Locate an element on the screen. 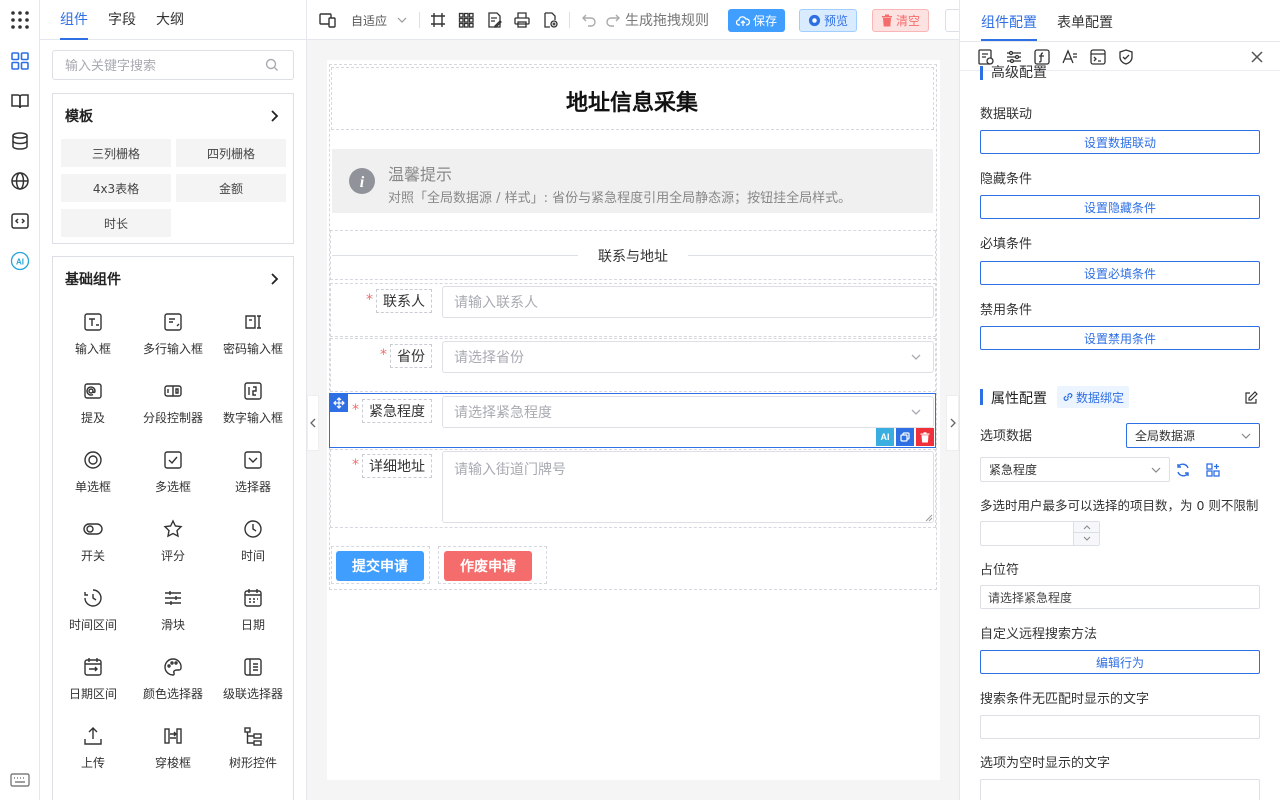 This screenshot has height=800, width=1280. contact-input: 请输入联系人 is located at coordinates (688, 302).